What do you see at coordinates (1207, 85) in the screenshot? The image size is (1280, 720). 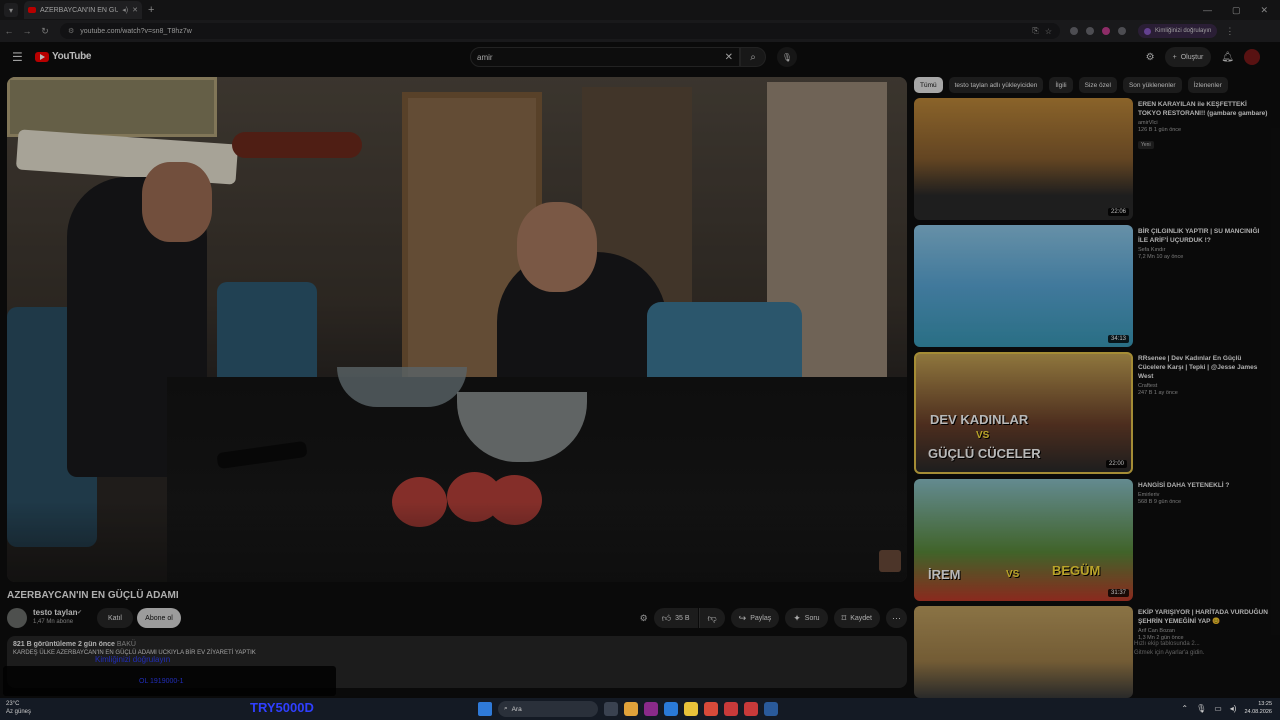 I see `chip-watched: İzlenenler` at bounding box center [1207, 85].